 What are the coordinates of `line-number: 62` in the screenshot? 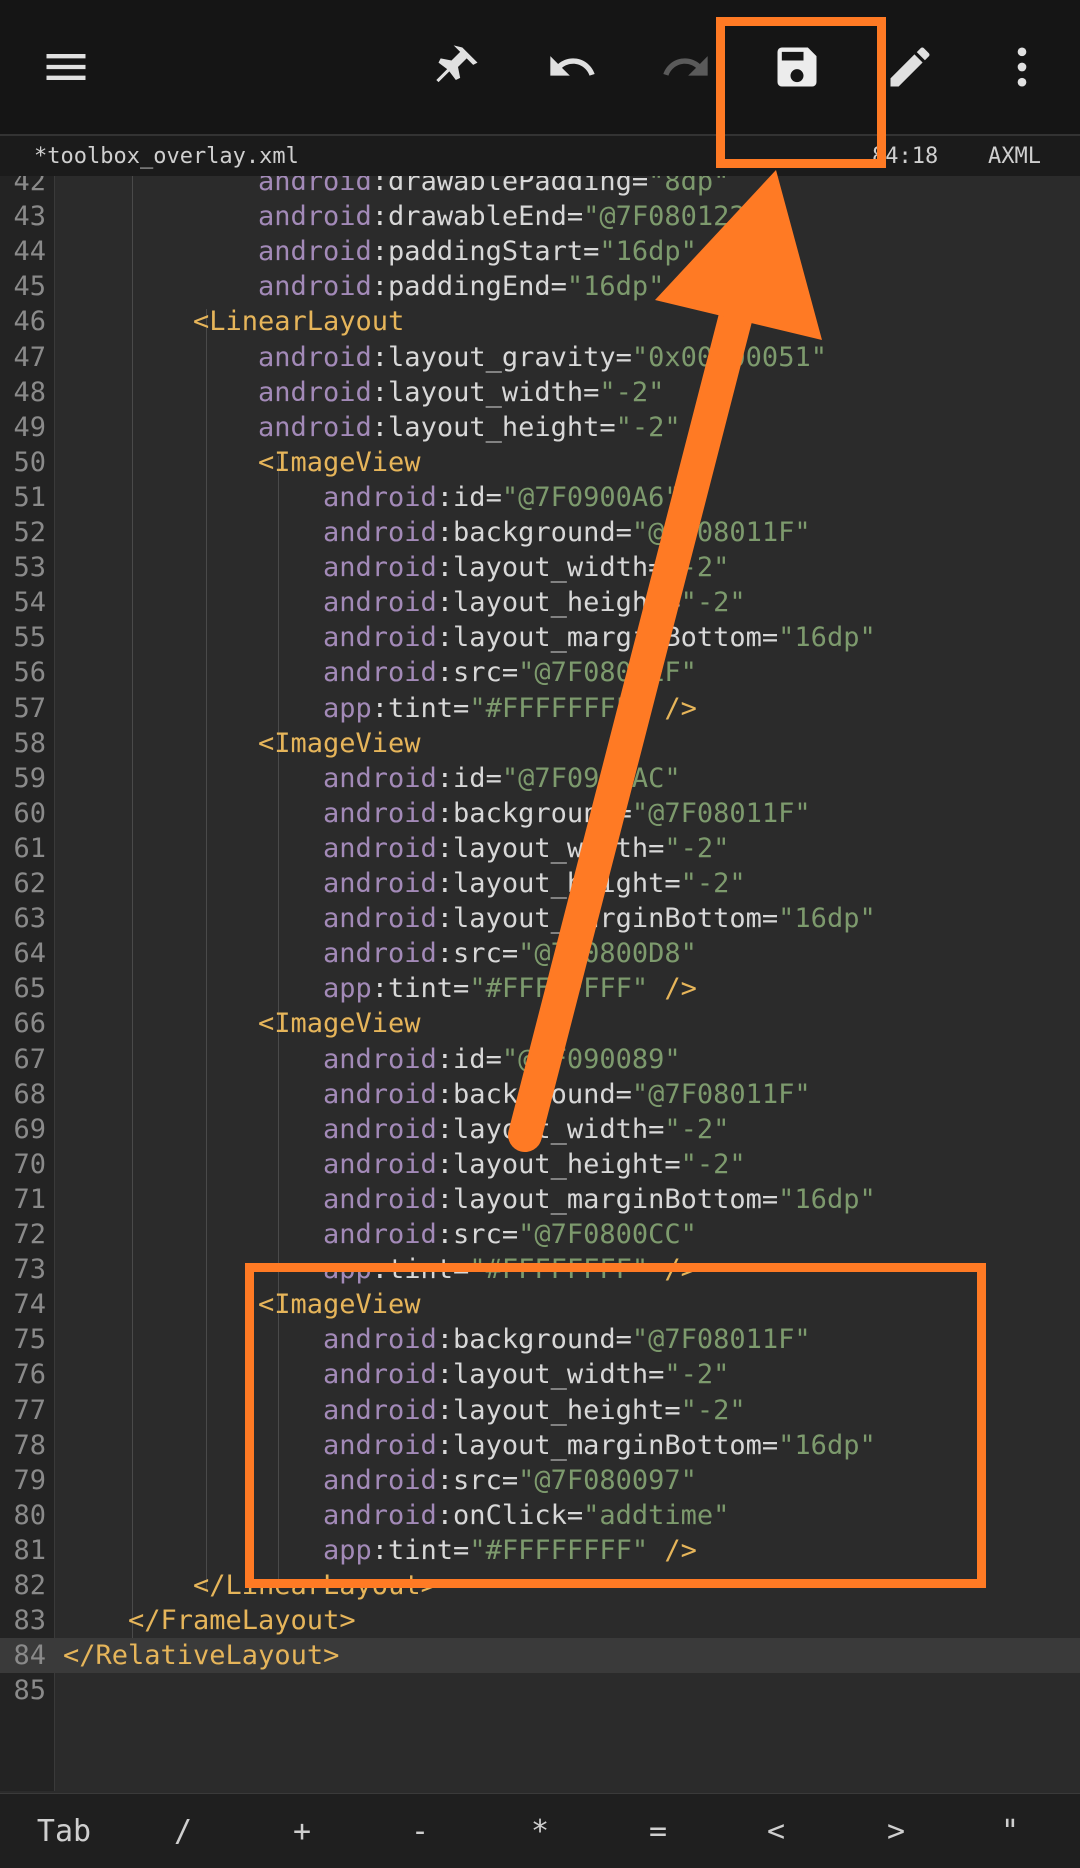 It's located at (29, 883).